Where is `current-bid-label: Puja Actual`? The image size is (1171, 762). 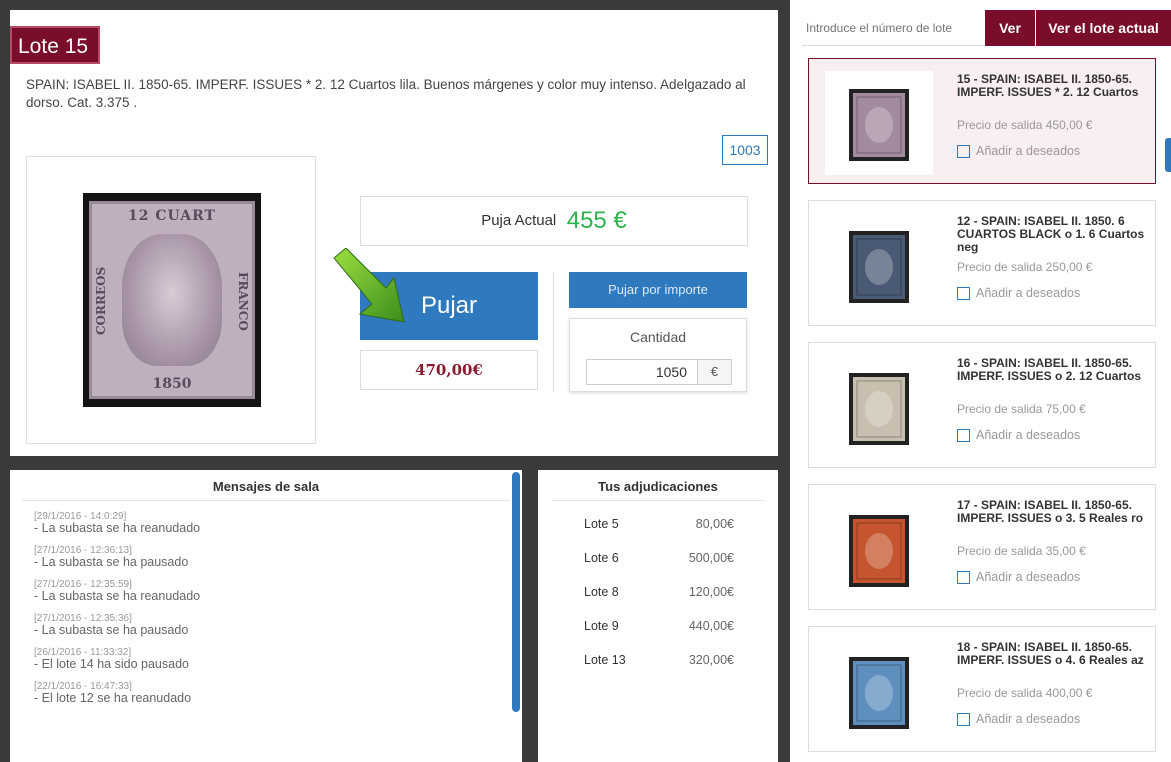
current-bid-label: Puja Actual is located at coordinates (519, 220).